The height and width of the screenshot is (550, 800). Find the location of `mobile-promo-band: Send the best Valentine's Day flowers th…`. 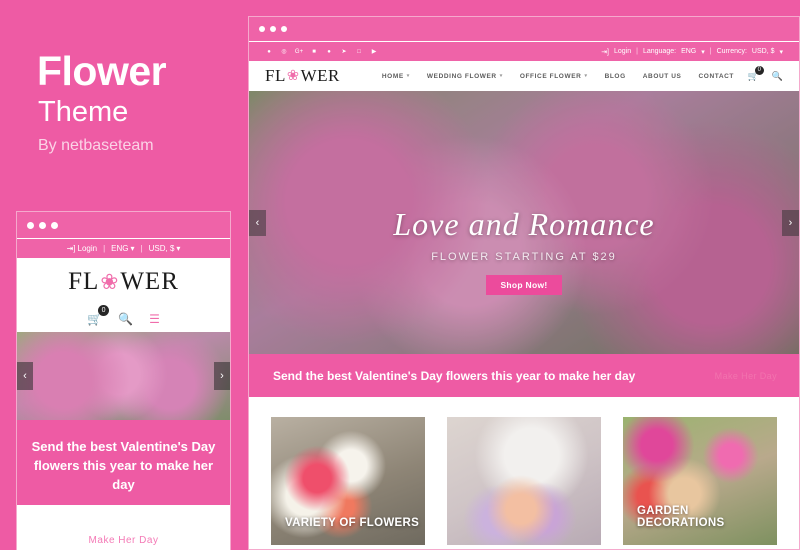

mobile-promo-band: Send the best Valentine's Day flowers th… is located at coordinates (123, 462).